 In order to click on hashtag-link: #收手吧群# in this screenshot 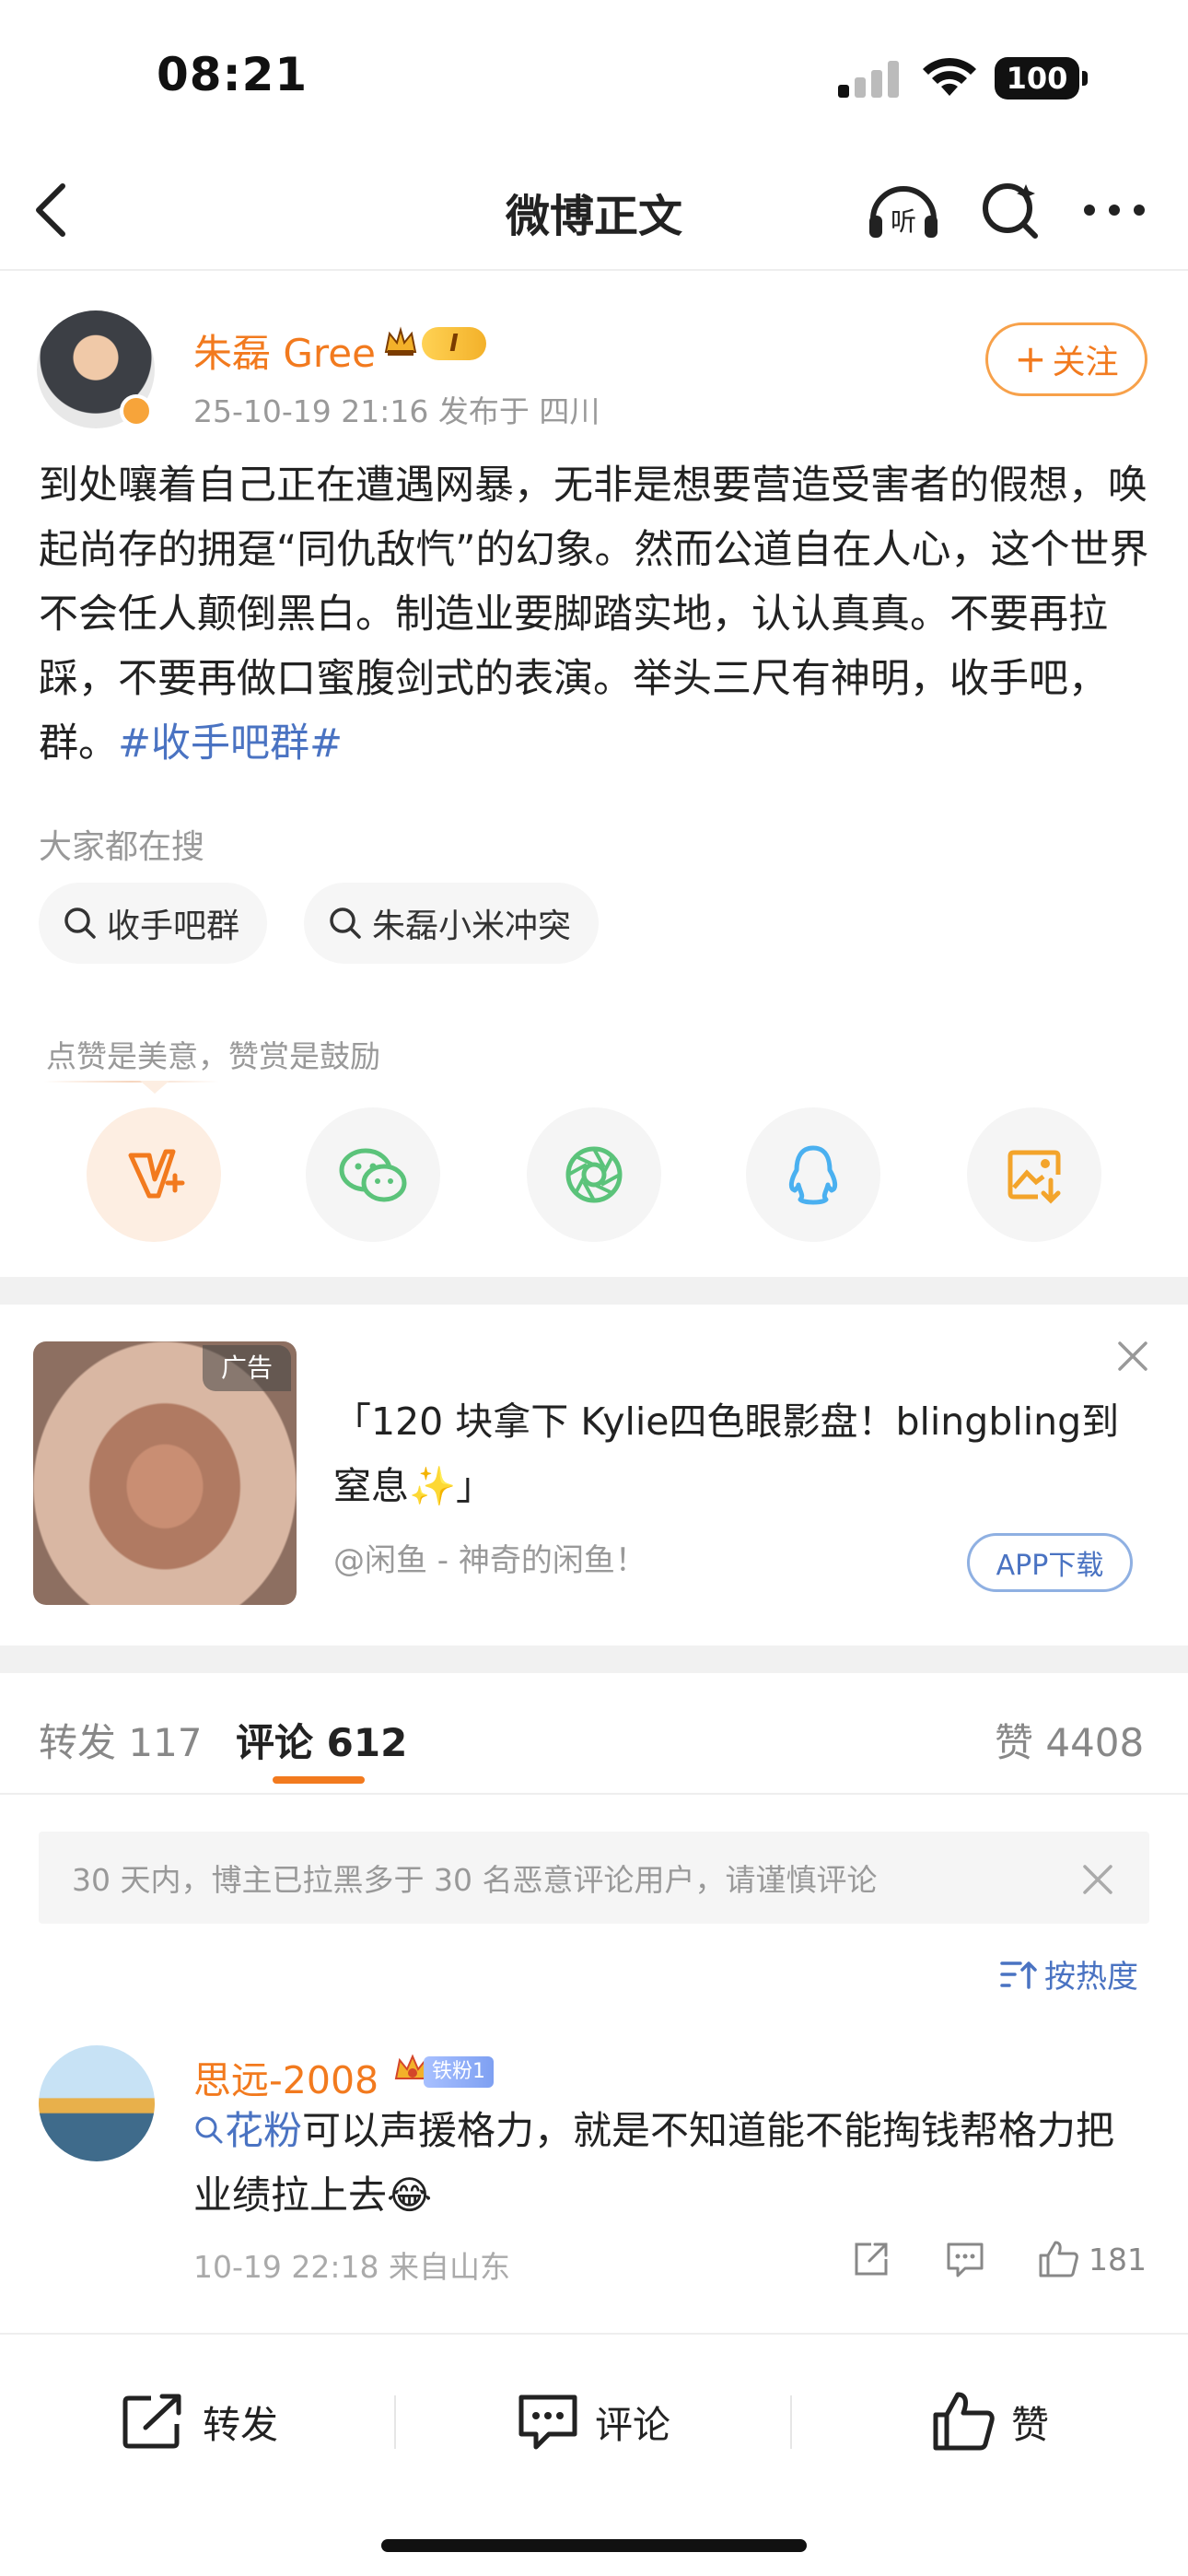, I will do `click(230, 743)`.